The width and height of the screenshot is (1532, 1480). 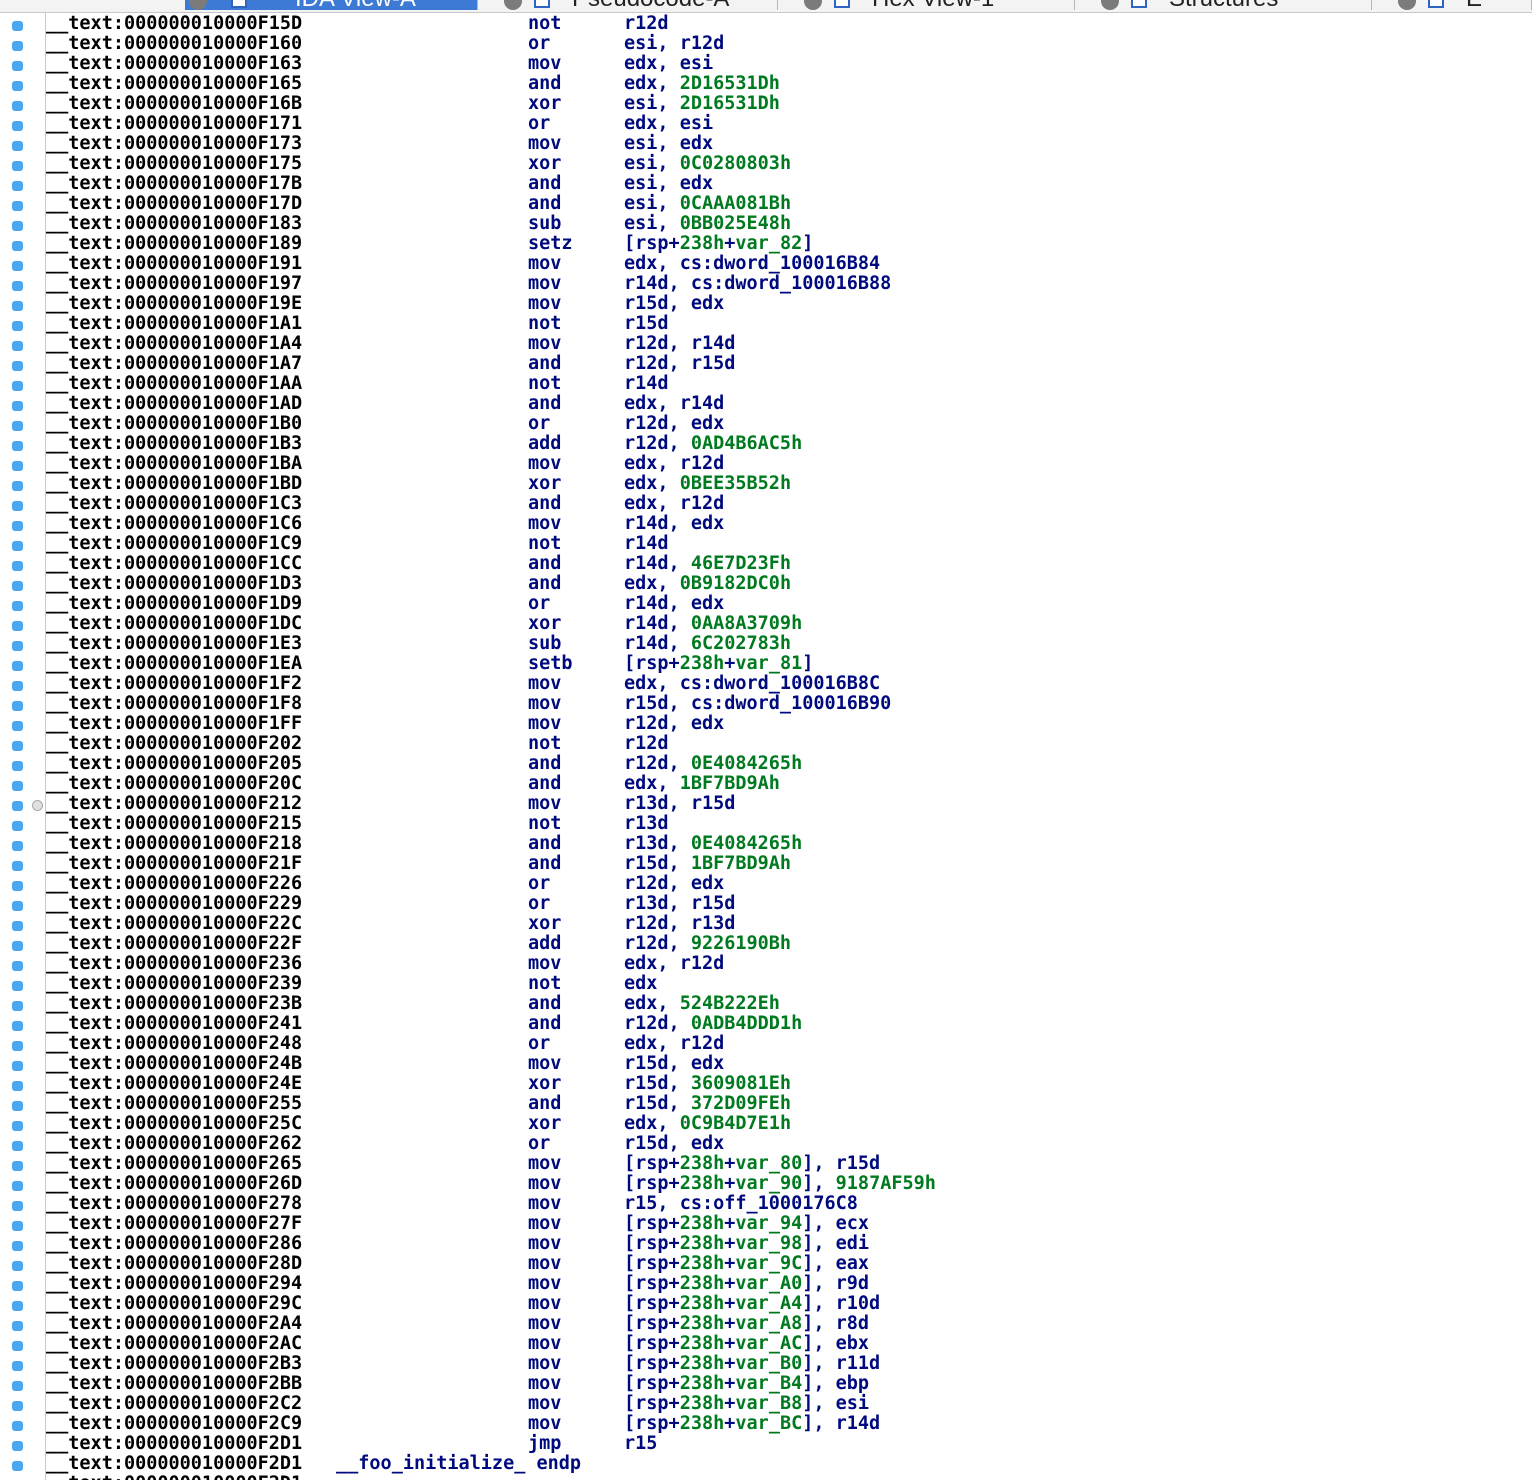 What do you see at coordinates (789, 784) in the screenshot?
I see `listing-row: __text:000000010000F20C and edx, 1BF7BD9Ah` at bounding box center [789, 784].